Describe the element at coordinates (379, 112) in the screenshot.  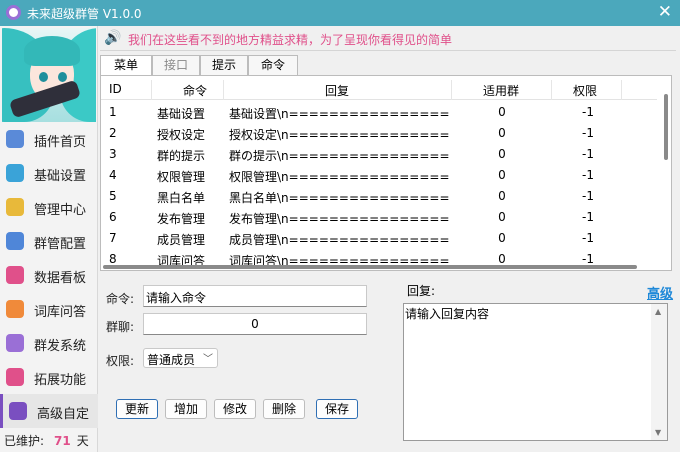
I see `table-row: 1 基础设置 基础设置\n================\... 0 -1` at that location.